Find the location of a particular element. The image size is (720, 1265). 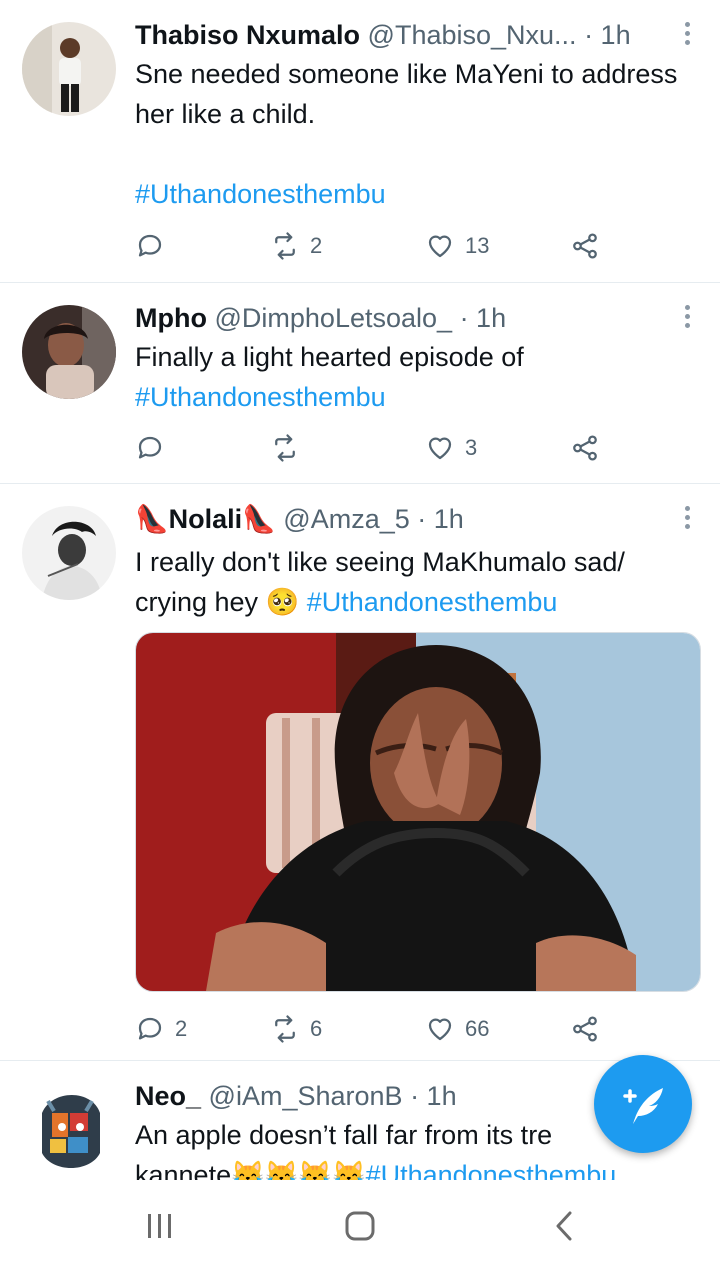

tweet-actions: 2 6 66 is located at coordinates (375, 1029).